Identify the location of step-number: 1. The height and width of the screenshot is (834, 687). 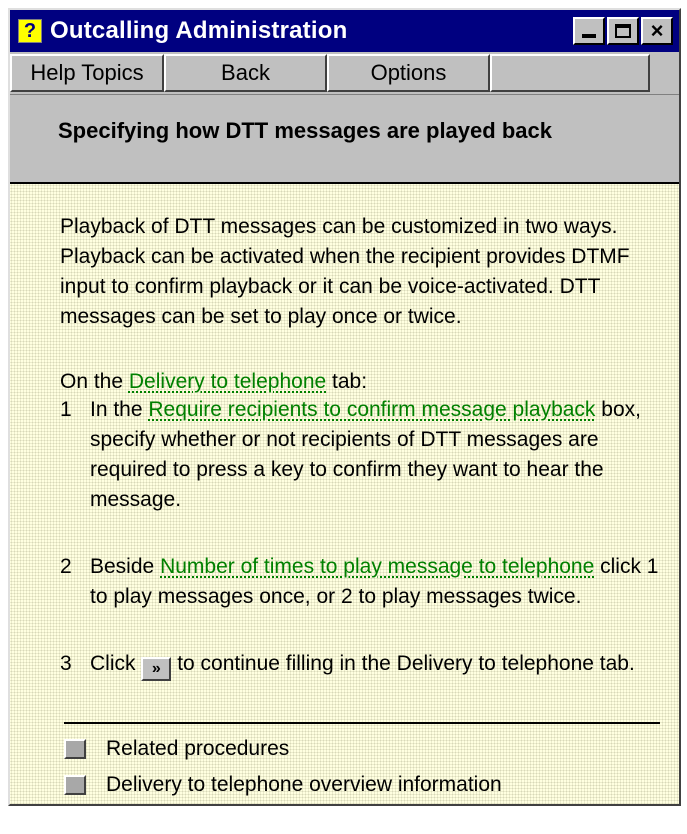
(66, 409).